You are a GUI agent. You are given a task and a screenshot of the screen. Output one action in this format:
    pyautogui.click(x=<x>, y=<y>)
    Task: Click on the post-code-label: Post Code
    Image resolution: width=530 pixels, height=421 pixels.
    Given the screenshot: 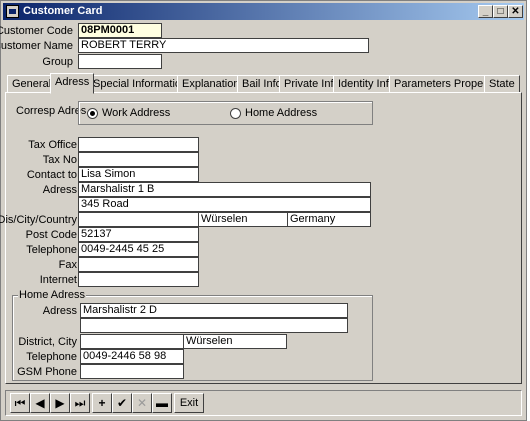 What is the action you would take?
    pyautogui.click(x=51, y=235)
    